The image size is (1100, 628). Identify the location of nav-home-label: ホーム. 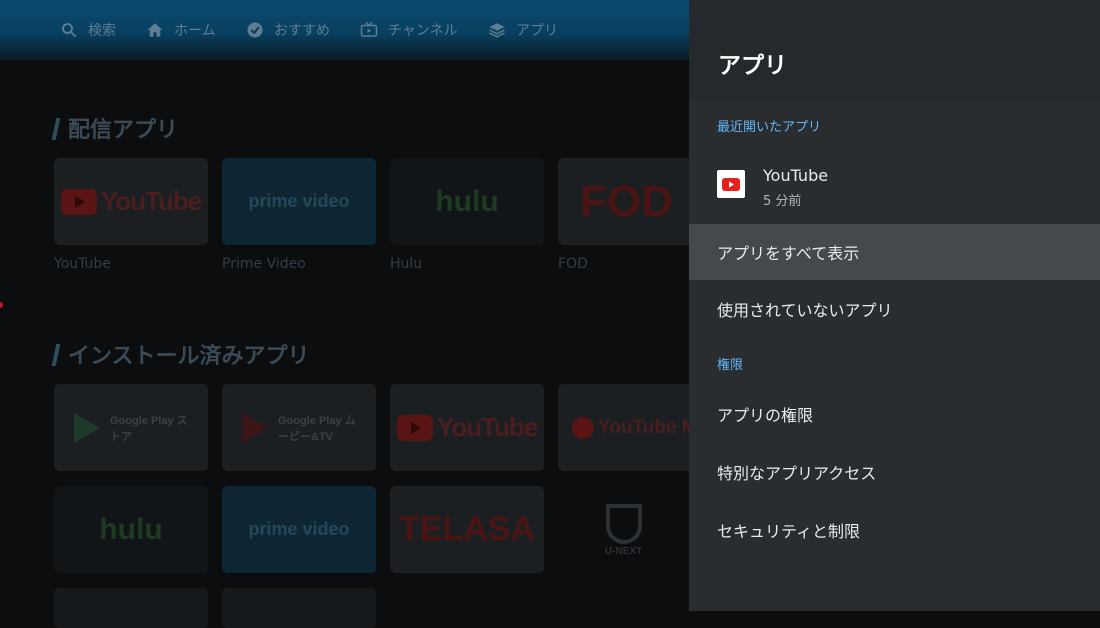
(195, 31).